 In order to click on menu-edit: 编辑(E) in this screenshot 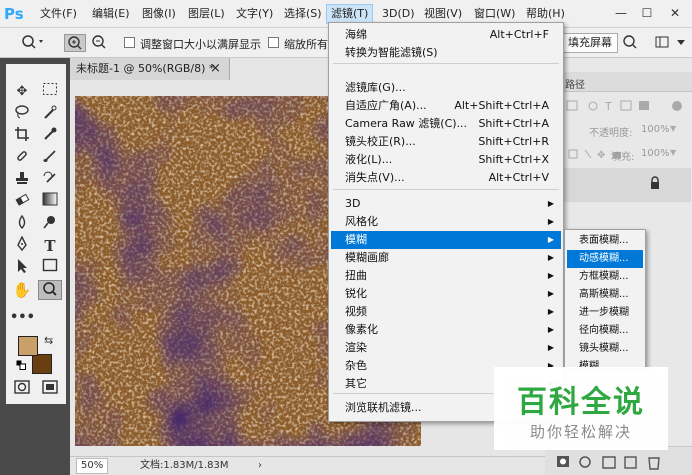, I will do `click(111, 14)`.